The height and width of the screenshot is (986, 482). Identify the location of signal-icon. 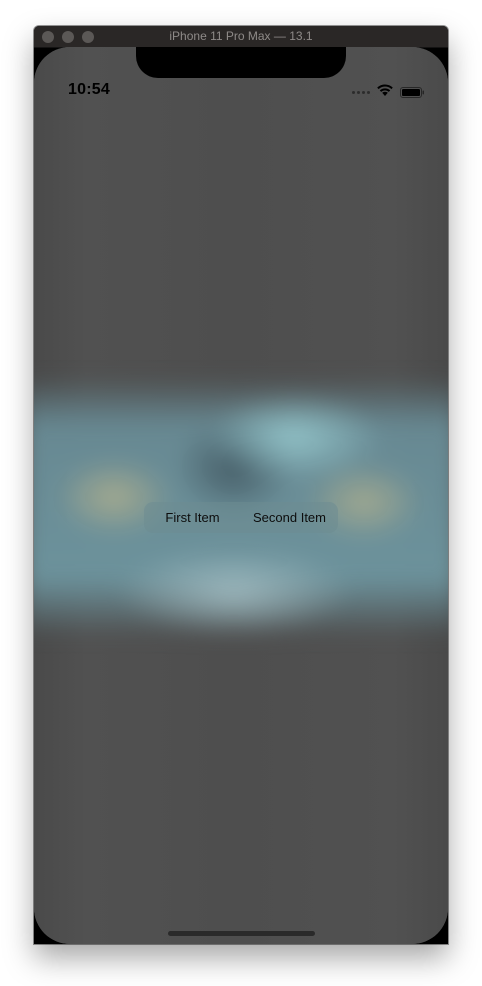
(363, 93).